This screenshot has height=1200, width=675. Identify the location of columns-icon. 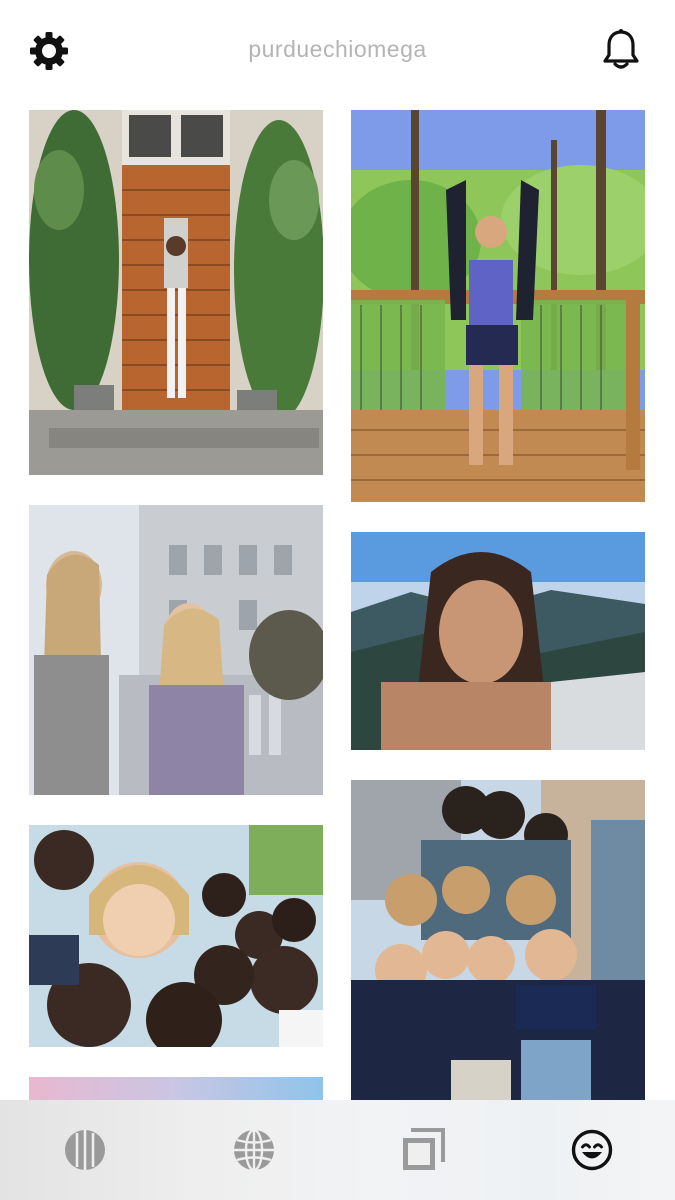
(85, 1150).